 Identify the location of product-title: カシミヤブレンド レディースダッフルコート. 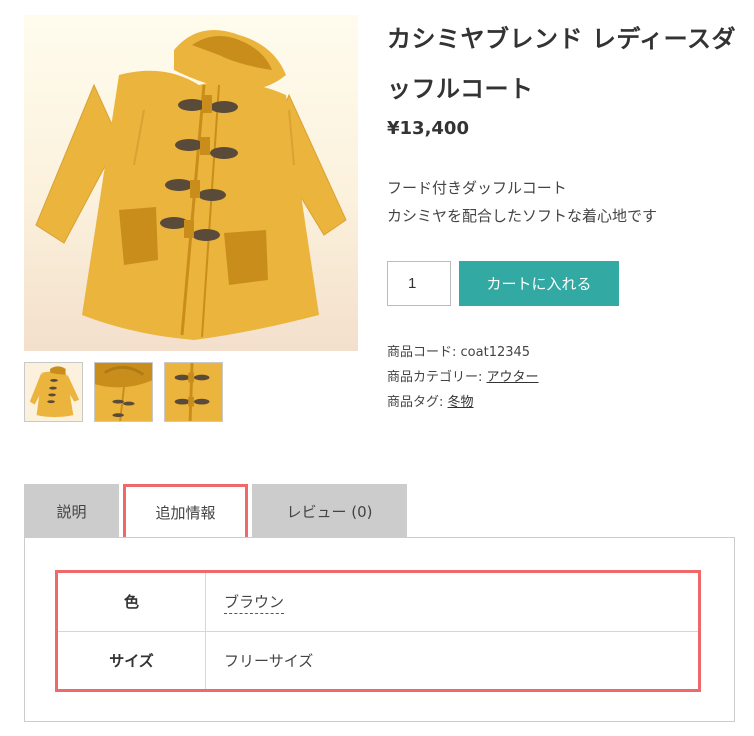
(561, 64).